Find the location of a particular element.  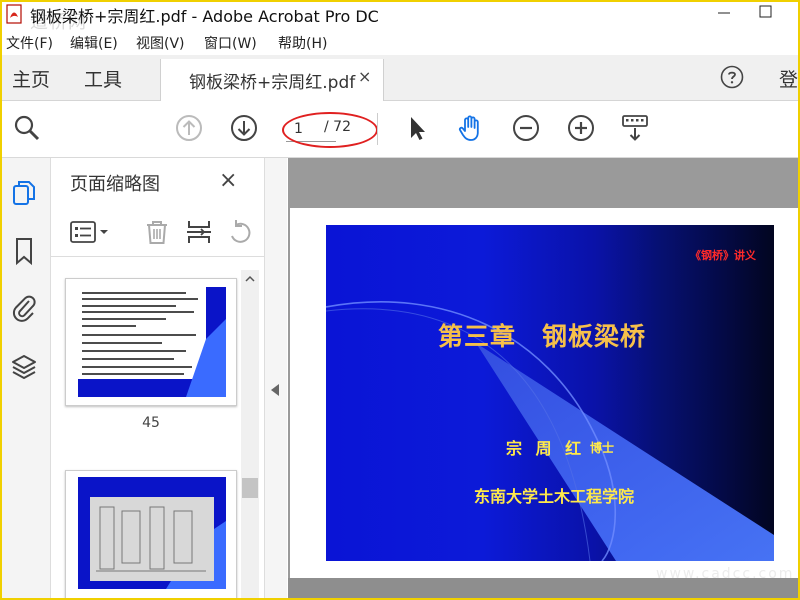

search-zoom-icon is located at coordinates (27, 128).